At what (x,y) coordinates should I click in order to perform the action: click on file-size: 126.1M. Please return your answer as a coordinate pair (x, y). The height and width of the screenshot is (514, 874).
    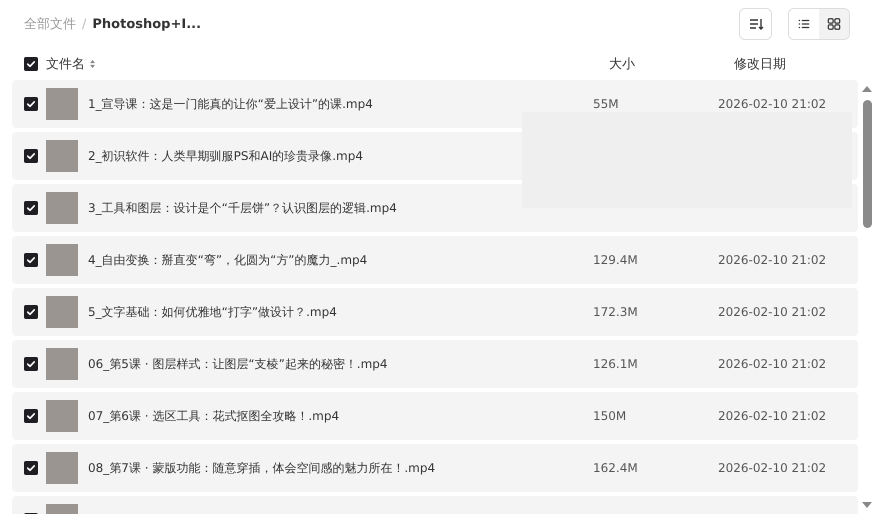
    Looking at the image, I should click on (615, 364).